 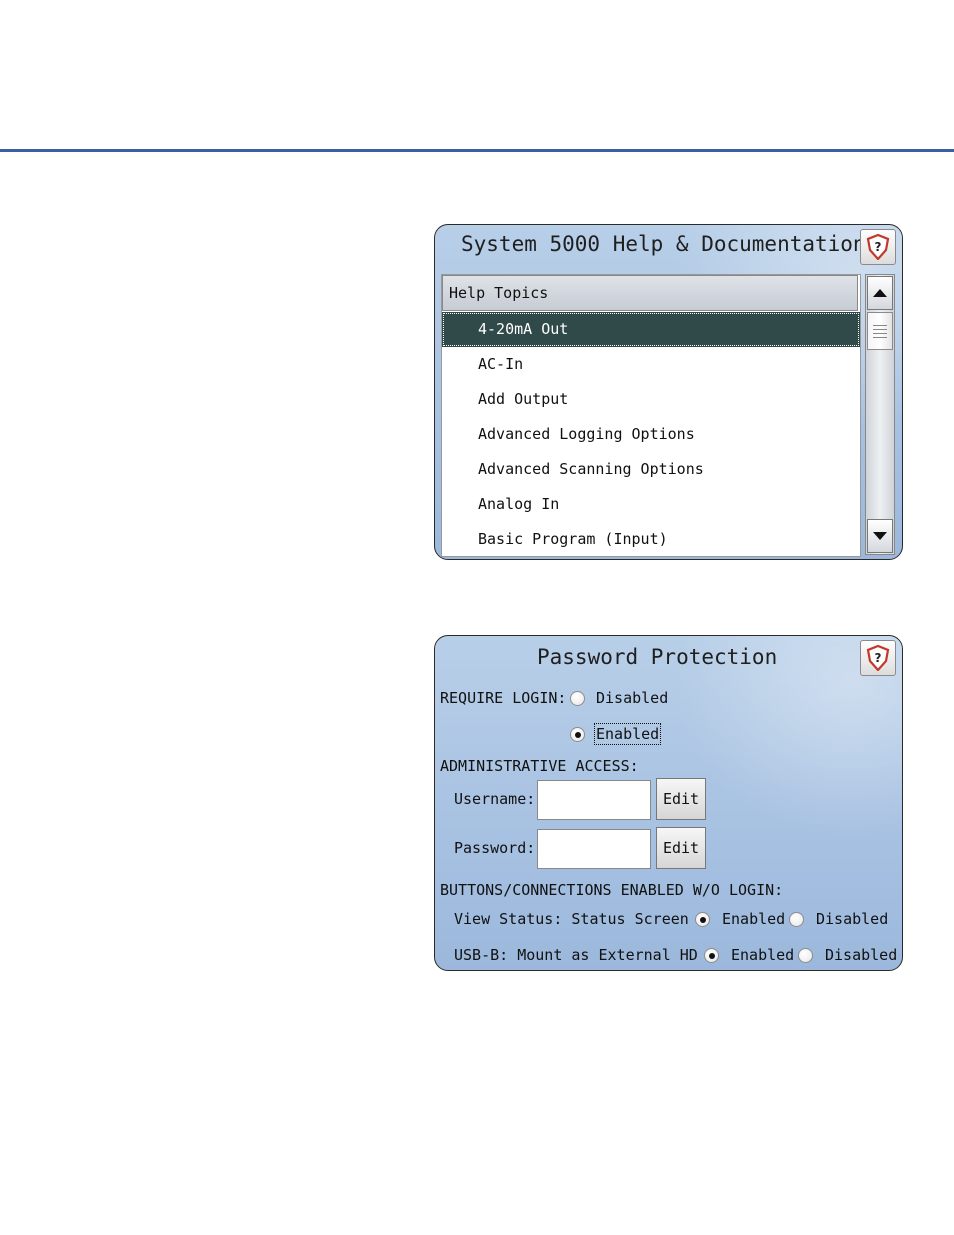 I want to click on scroll-down-button, so click(x=880, y=536).